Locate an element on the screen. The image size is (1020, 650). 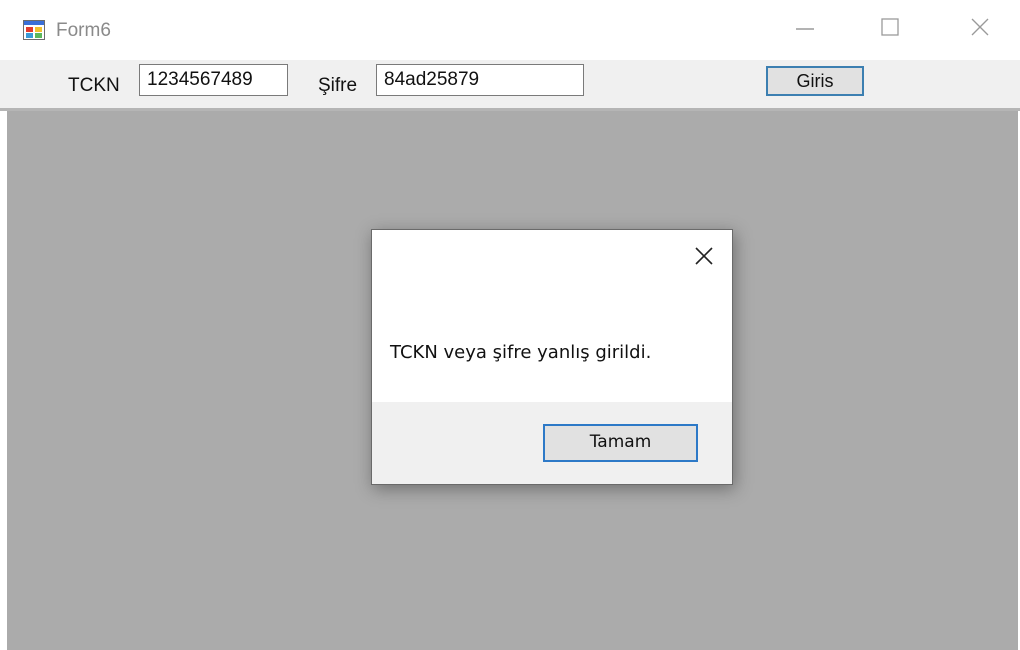
message-dialog: TCKN veya şifre yanlış girildi. Tamam is located at coordinates (552, 357).